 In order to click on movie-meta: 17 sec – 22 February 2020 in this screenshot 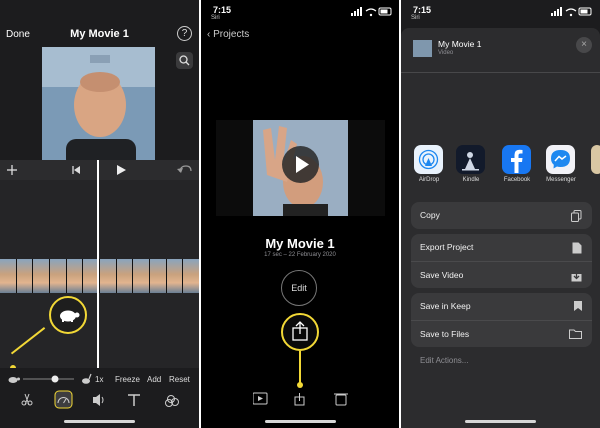, I will do `click(300, 255)`.